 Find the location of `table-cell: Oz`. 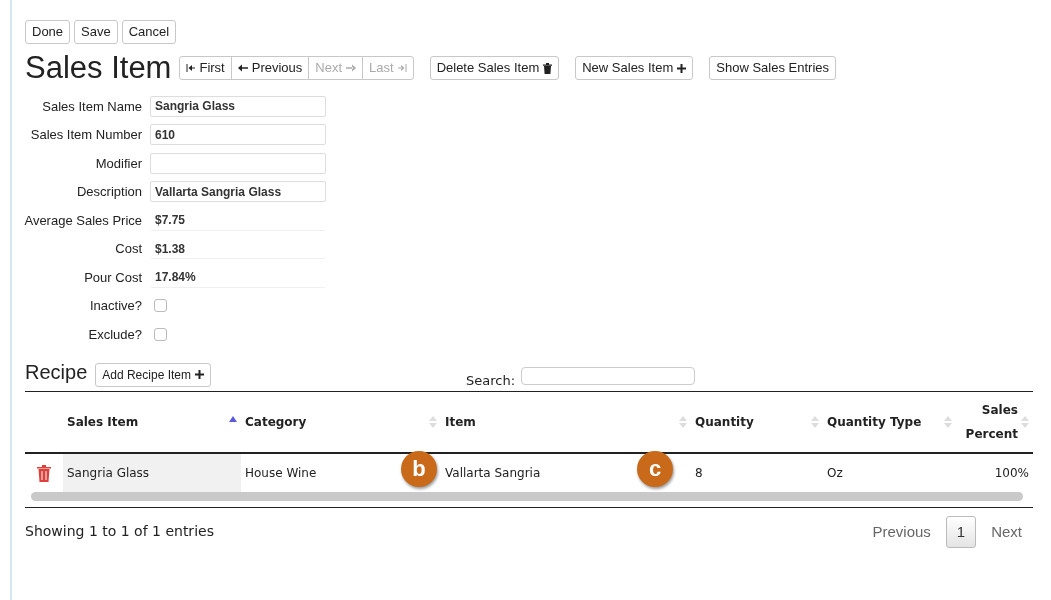

table-cell: Oz is located at coordinates (835, 472).